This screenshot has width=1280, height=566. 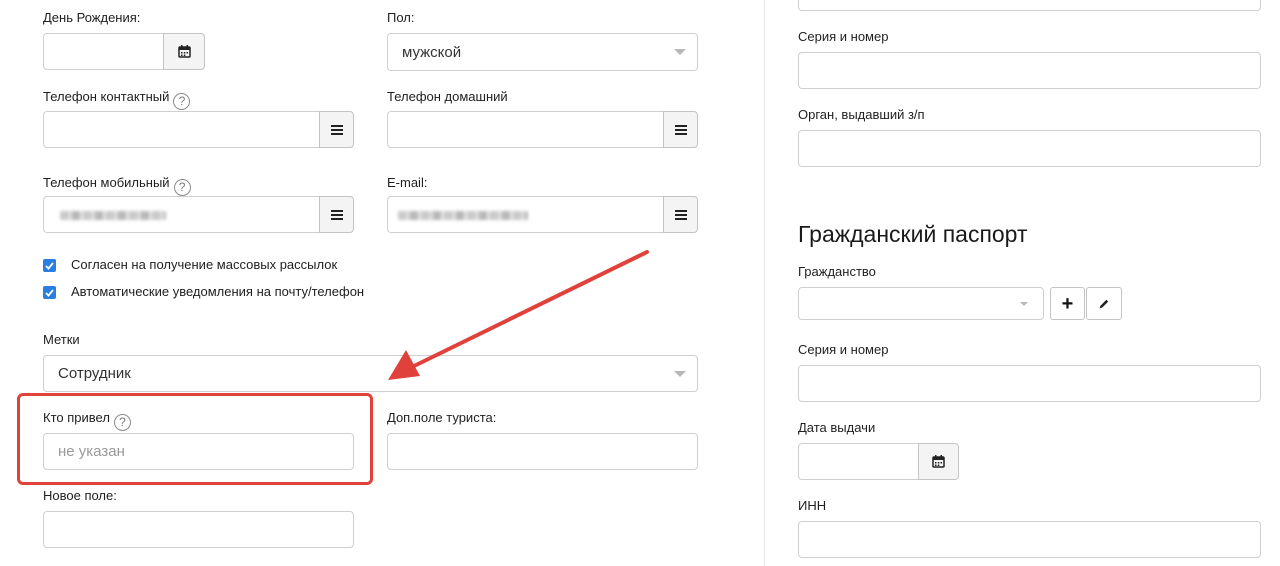 What do you see at coordinates (182, 214) in the screenshot?
I see `phone-mobile-input` at bounding box center [182, 214].